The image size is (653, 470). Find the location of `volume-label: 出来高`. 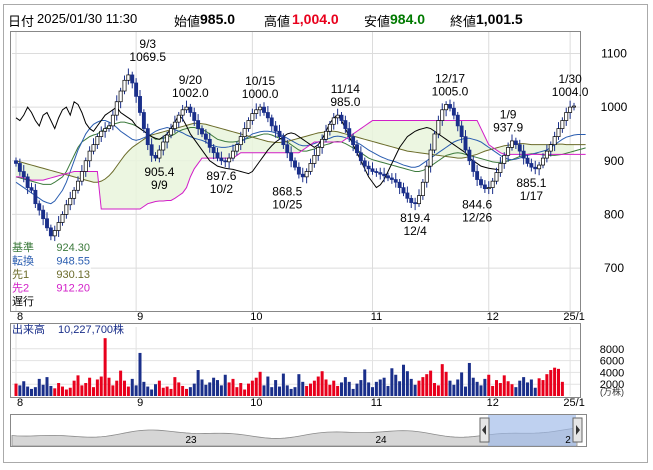

volume-label: 出来高 is located at coordinates (28, 329).